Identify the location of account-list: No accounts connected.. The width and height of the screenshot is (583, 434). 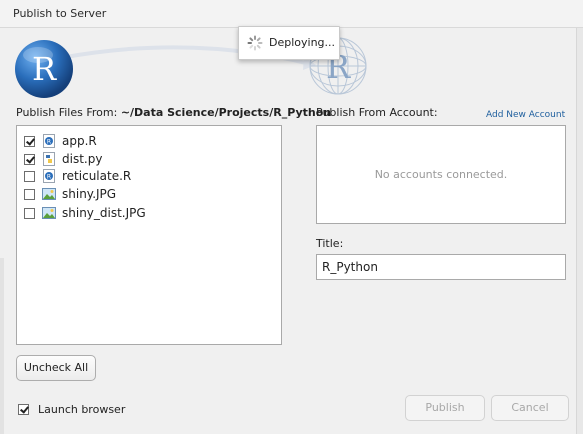
(441, 174).